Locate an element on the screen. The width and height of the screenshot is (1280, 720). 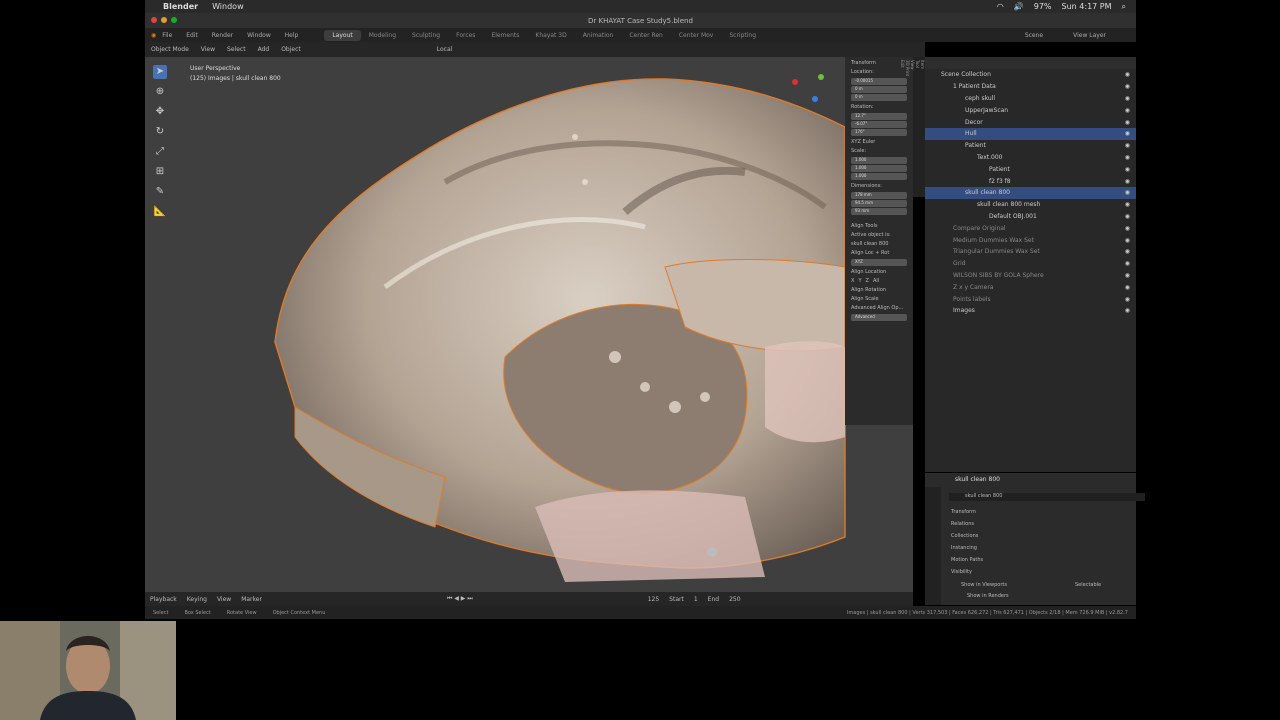
minimize-window-button is located at coordinates (164, 20).